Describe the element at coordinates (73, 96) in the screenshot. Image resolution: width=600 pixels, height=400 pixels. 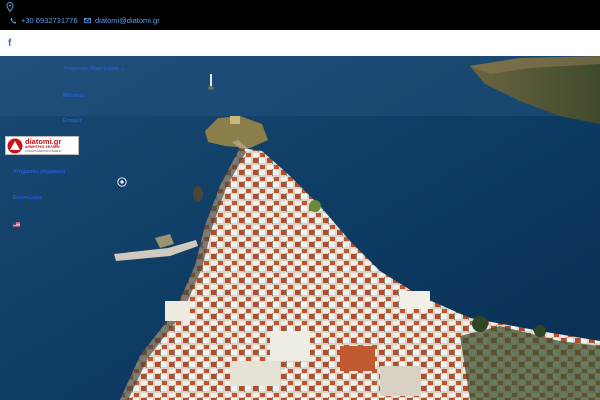
I see `nav-item-museums: Μουσεία` at that location.